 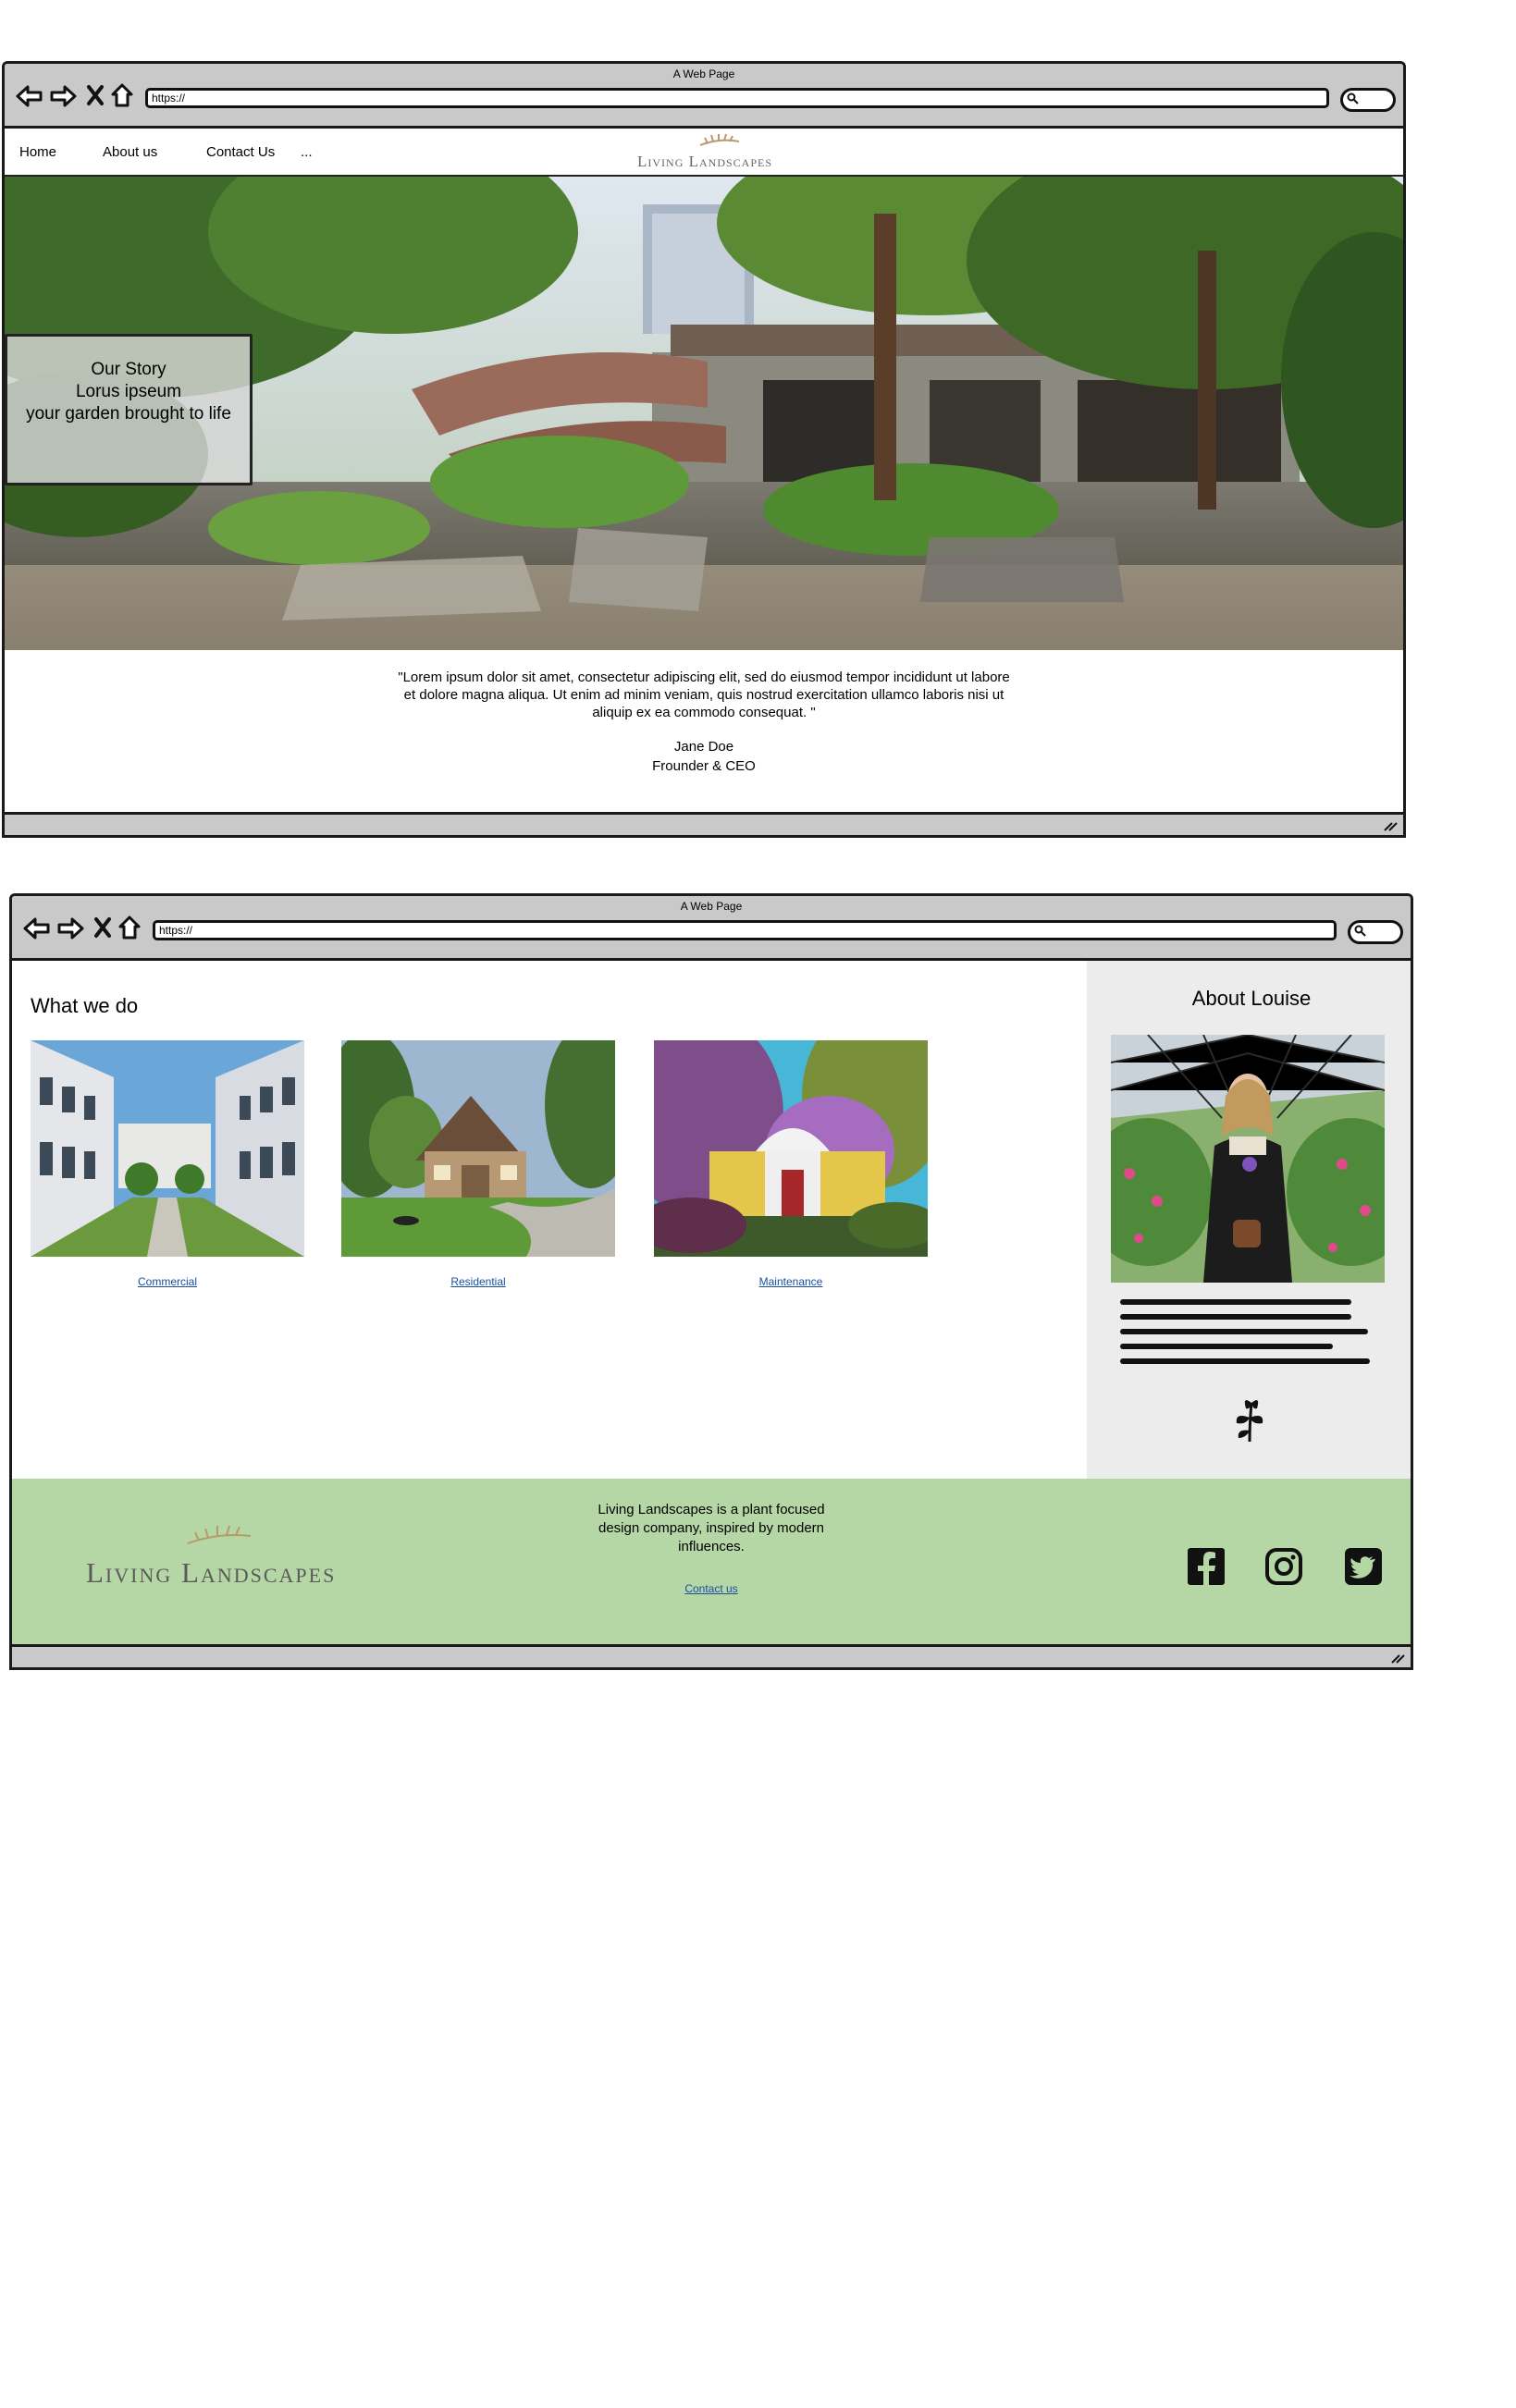 What do you see at coordinates (241, 152) in the screenshot?
I see `nav-contact: Contact Us` at bounding box center [241, 152].